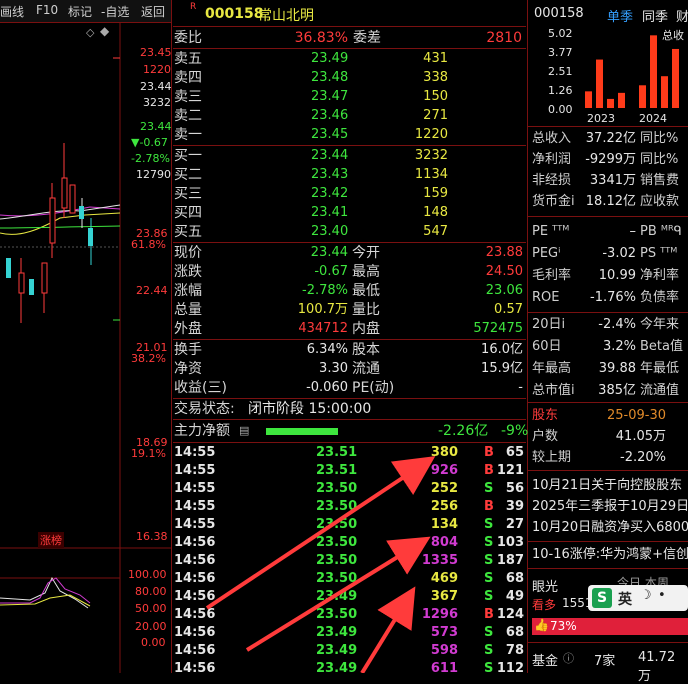 The image size is (688, 684). Describe the element at coordinates (323, 328) in the screenshot. I see `quote-value: 434712` at that location.